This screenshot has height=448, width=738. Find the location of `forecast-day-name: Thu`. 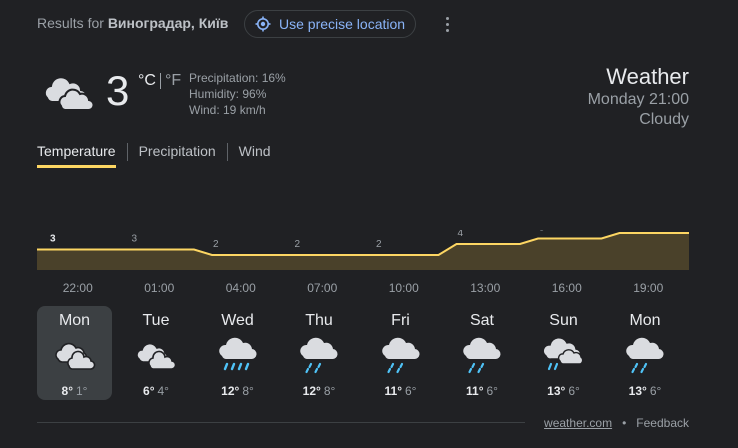

forecast-day-name: Thu is located at coordinates (319, 320).